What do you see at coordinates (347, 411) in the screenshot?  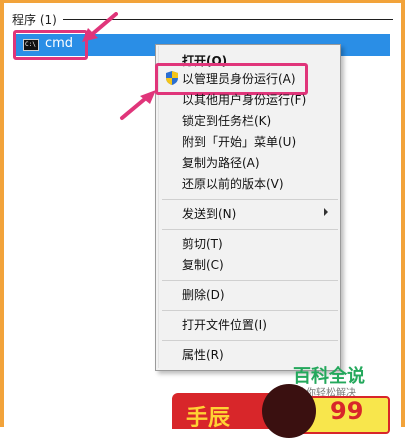 I see `ad-price-number: 99` at bounding box center [347, 411].